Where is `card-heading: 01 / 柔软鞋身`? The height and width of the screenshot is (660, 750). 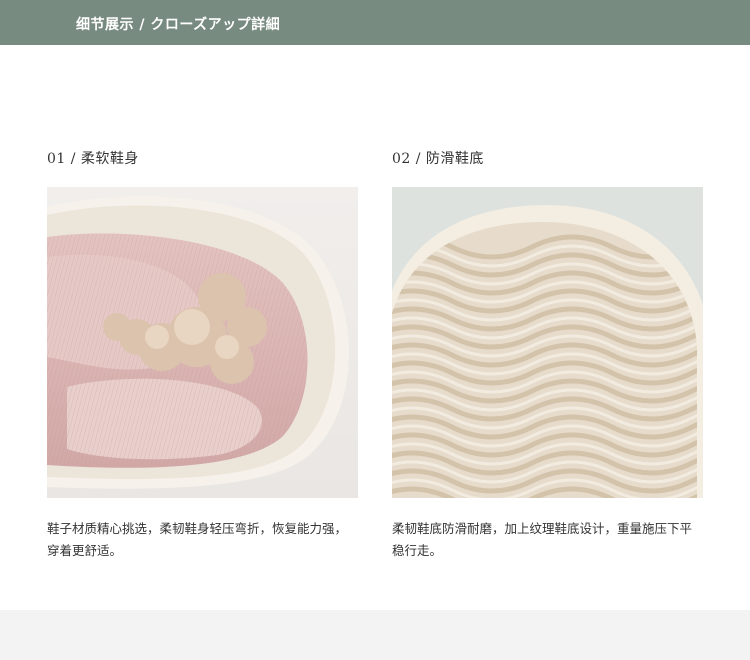
card-heading: 01 / 柔软鞋身 is located at coordinates (93, 159).